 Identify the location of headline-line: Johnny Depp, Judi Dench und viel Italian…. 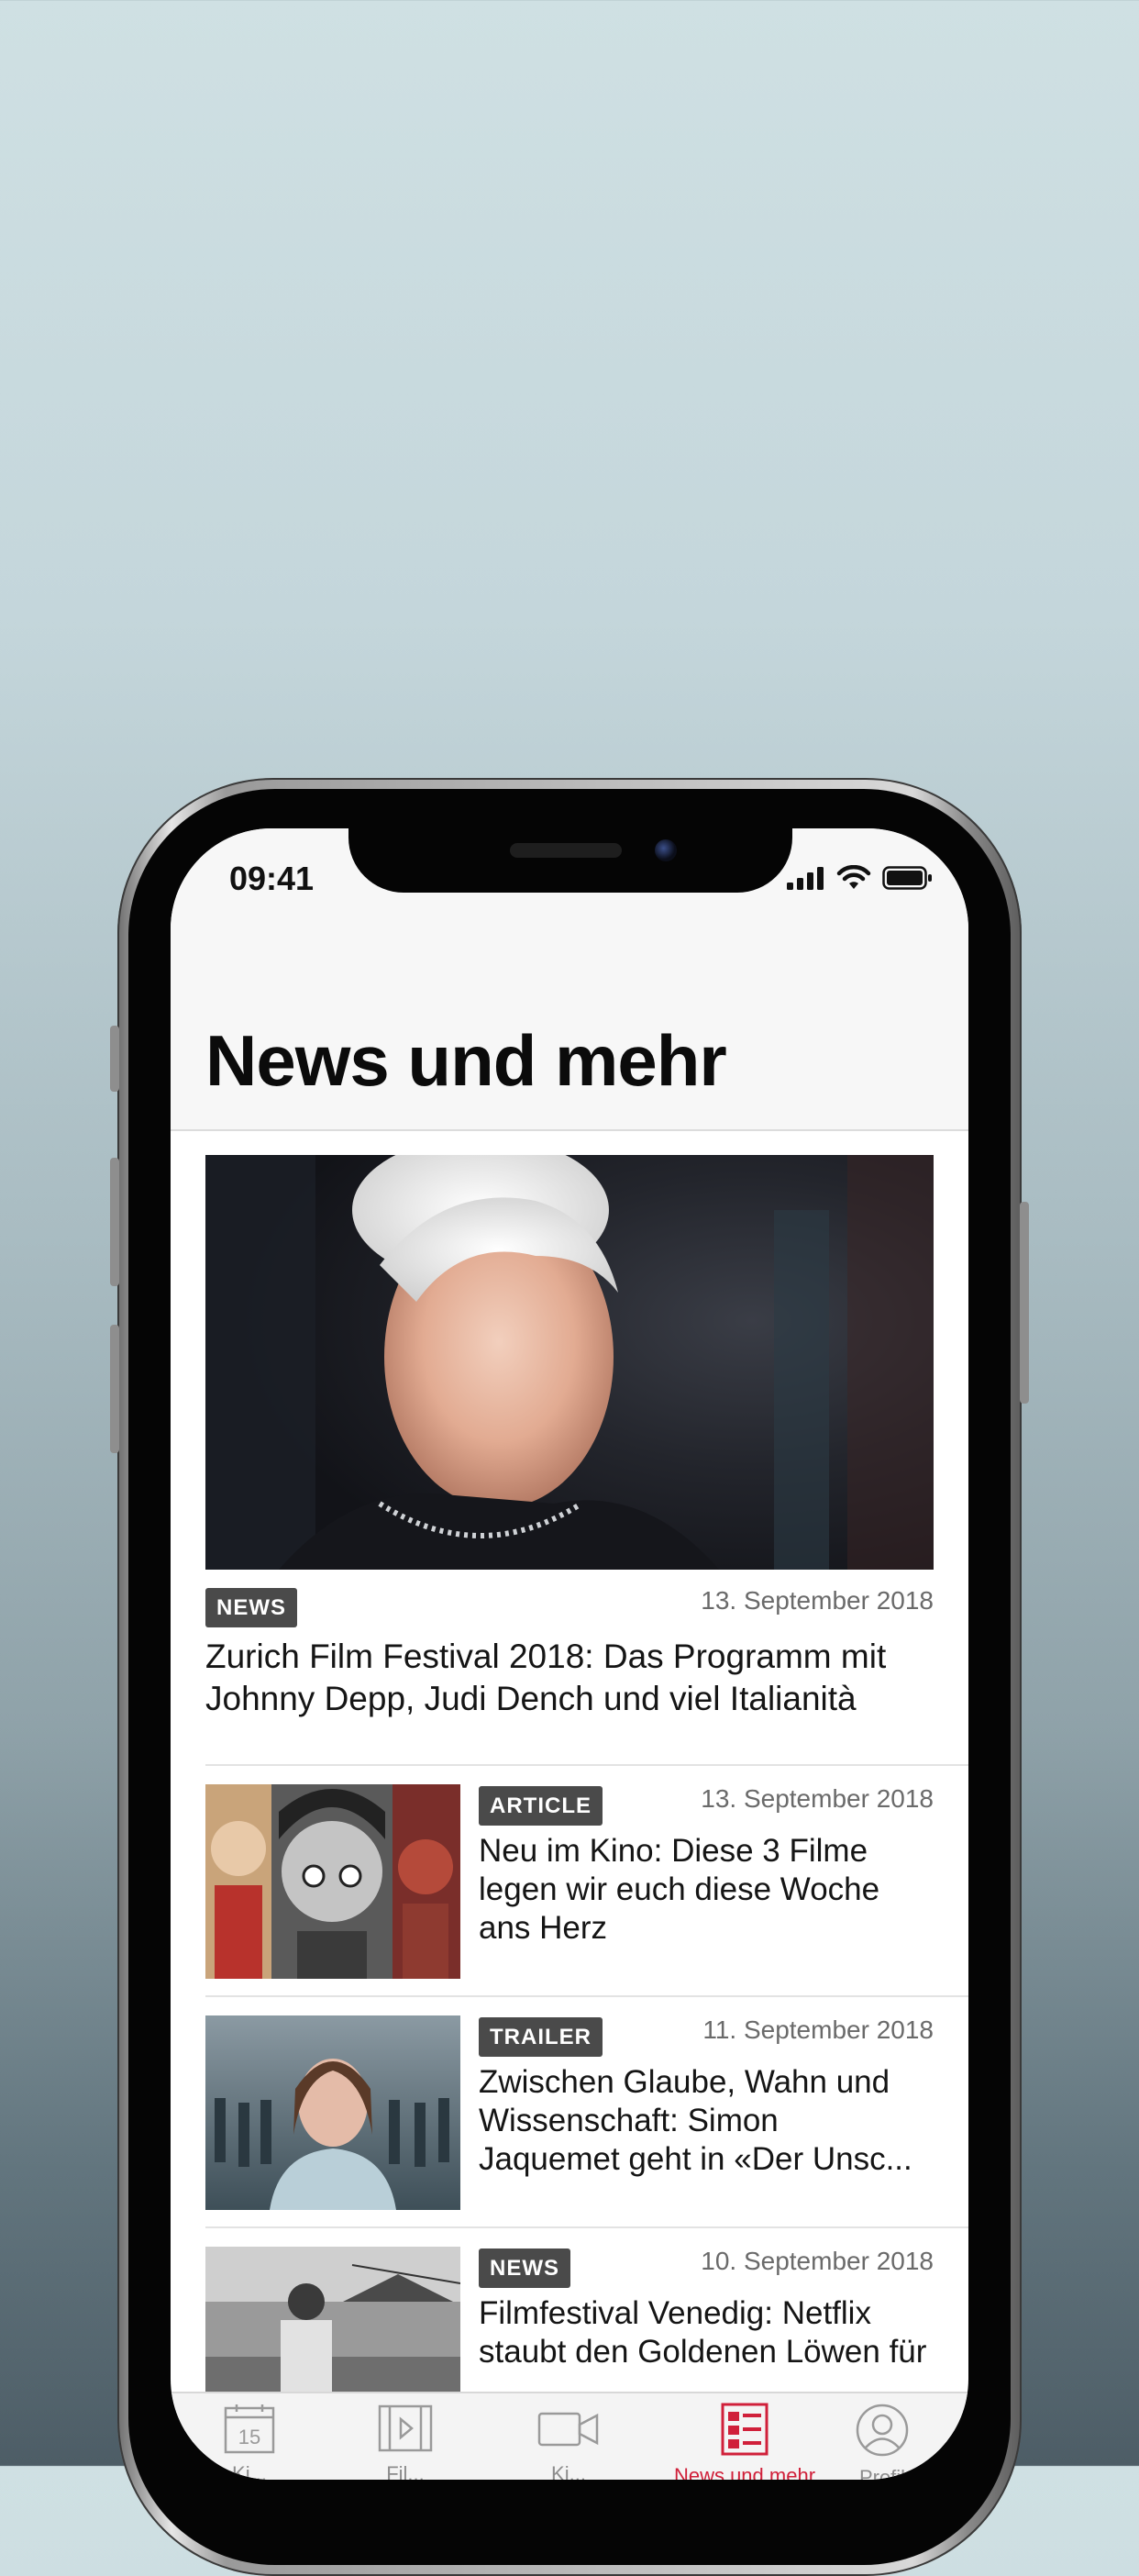
(531, 1698).